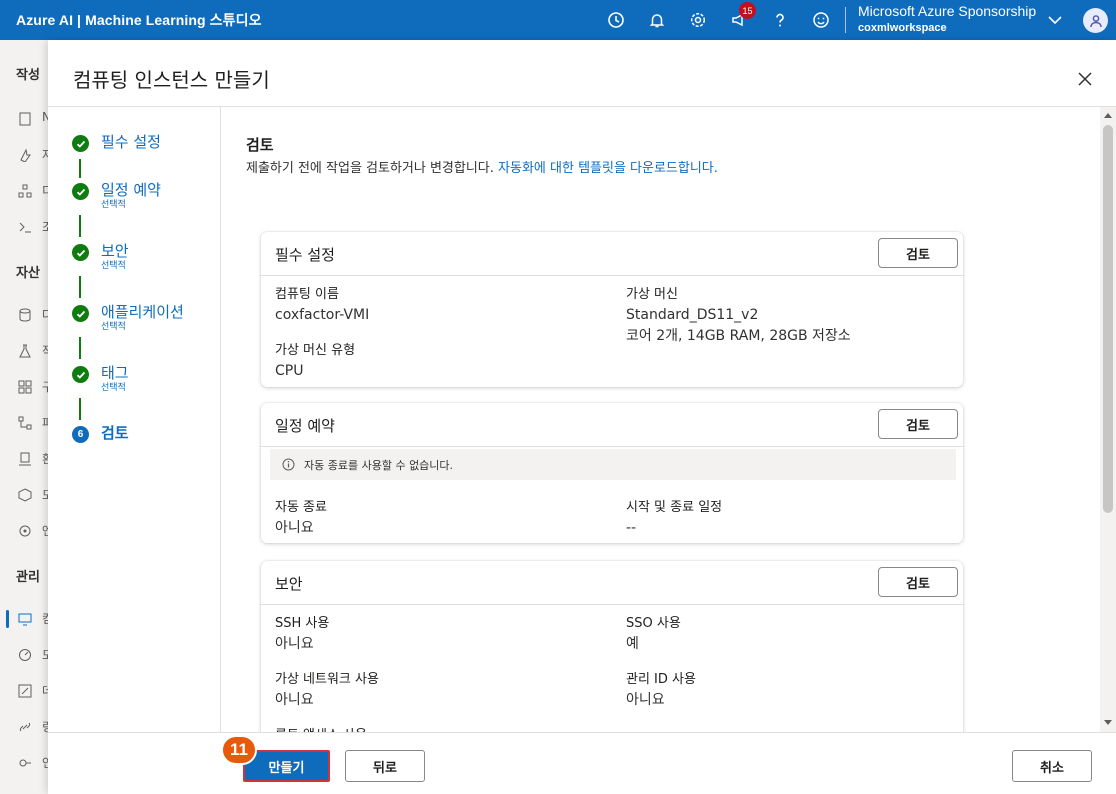 The width and height of the screenshot is (1116, 794). What do you see at coordinates (25, 387) in the screenshot?
I see `components-icon` at bounding box center [25, 387].